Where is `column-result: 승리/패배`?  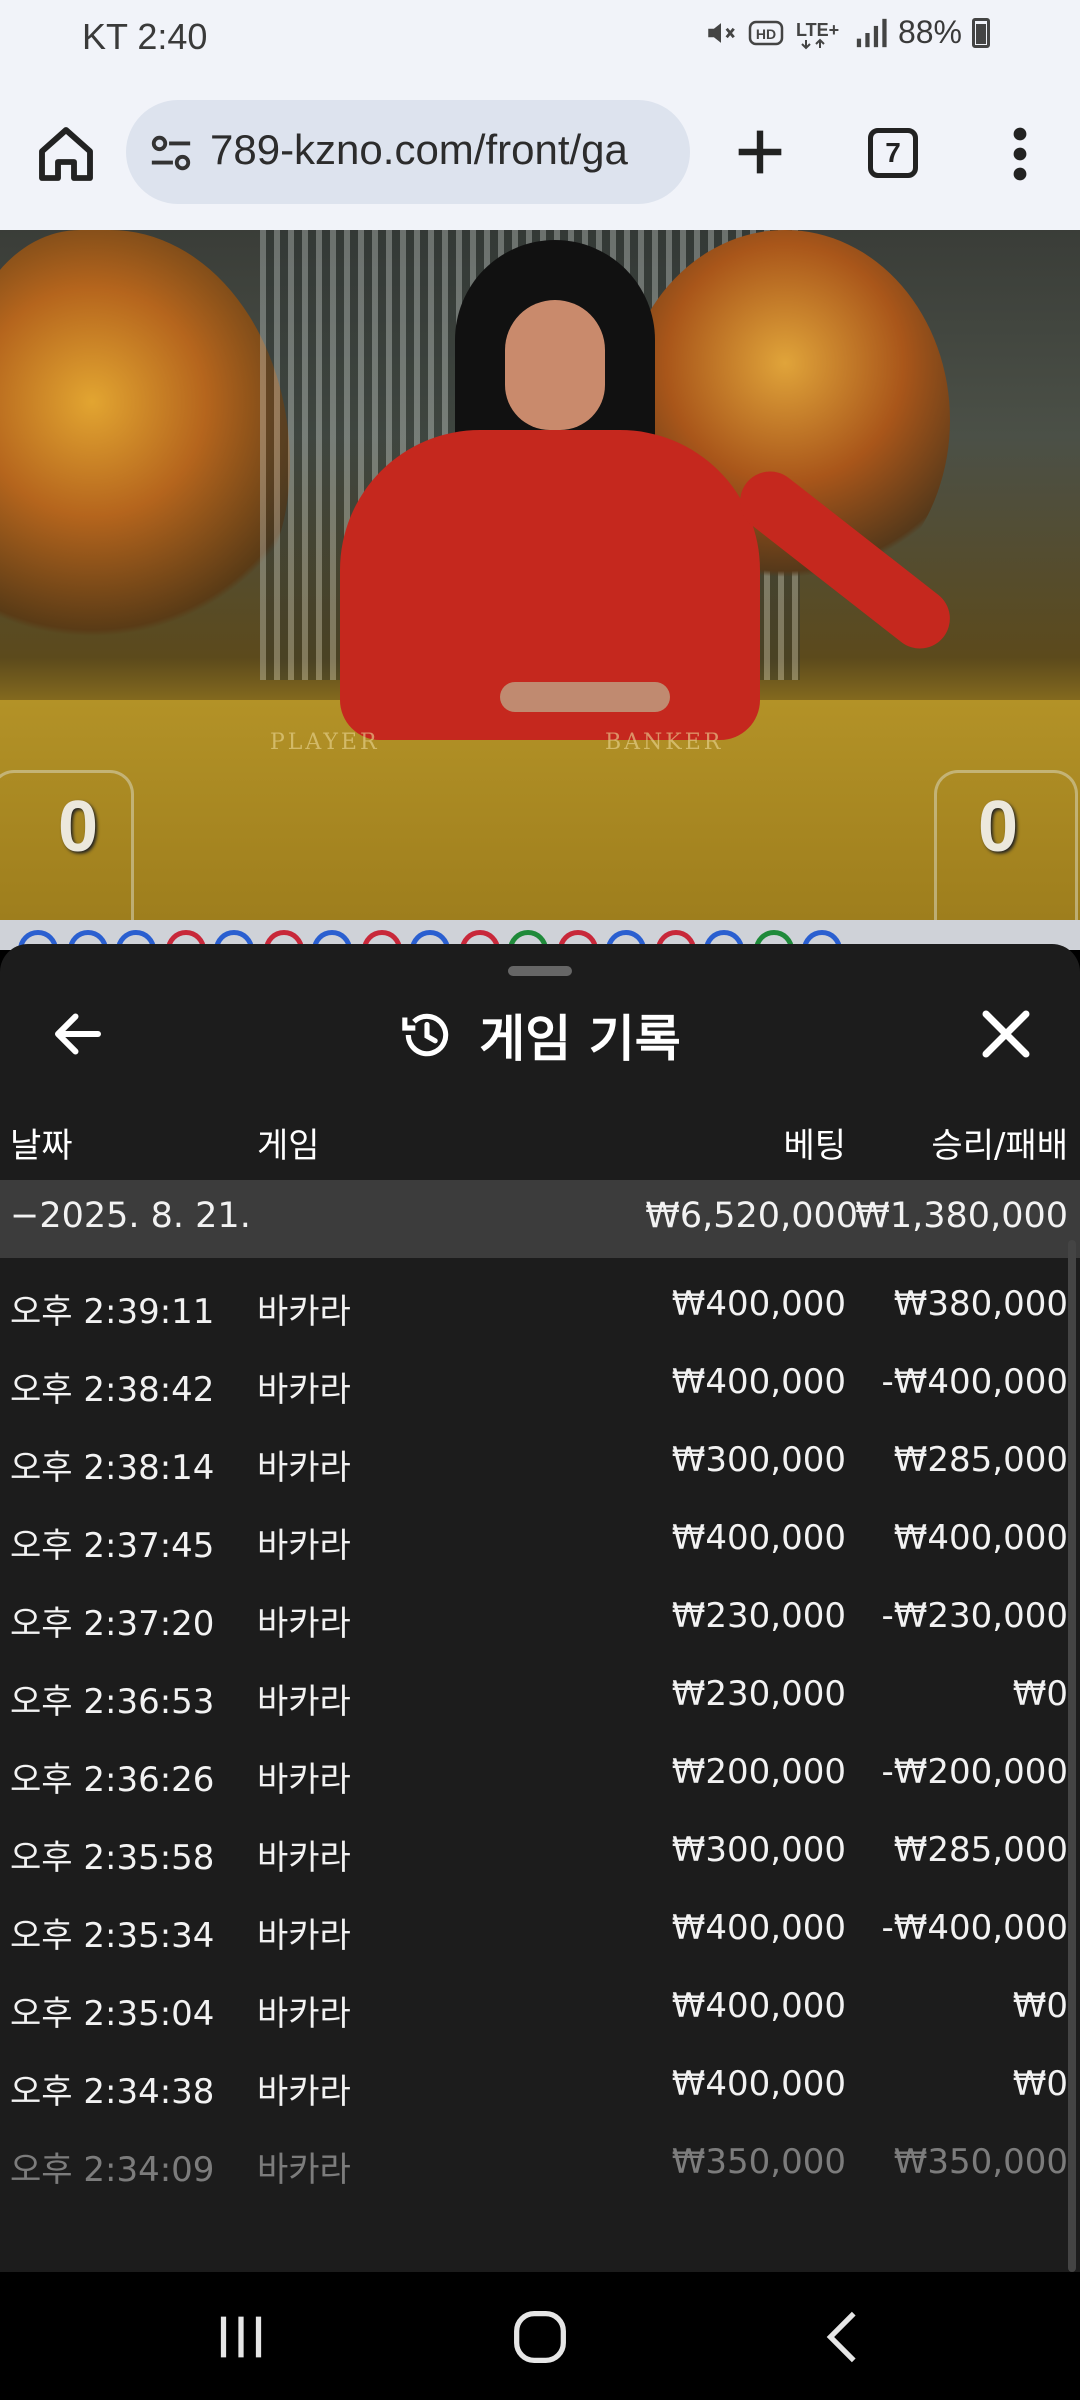
column-result: 승리/패배 is located at coordinates (999, 1146).